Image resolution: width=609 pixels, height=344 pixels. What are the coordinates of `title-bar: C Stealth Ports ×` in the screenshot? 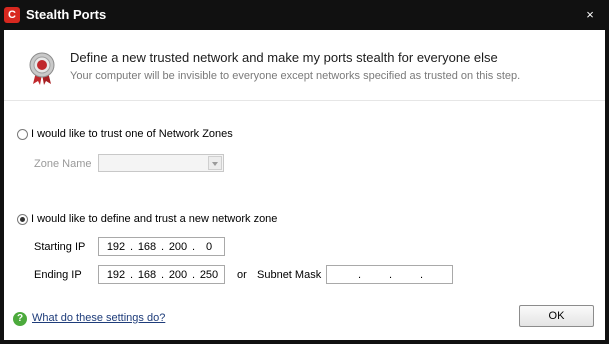 It's located at (304, 15).